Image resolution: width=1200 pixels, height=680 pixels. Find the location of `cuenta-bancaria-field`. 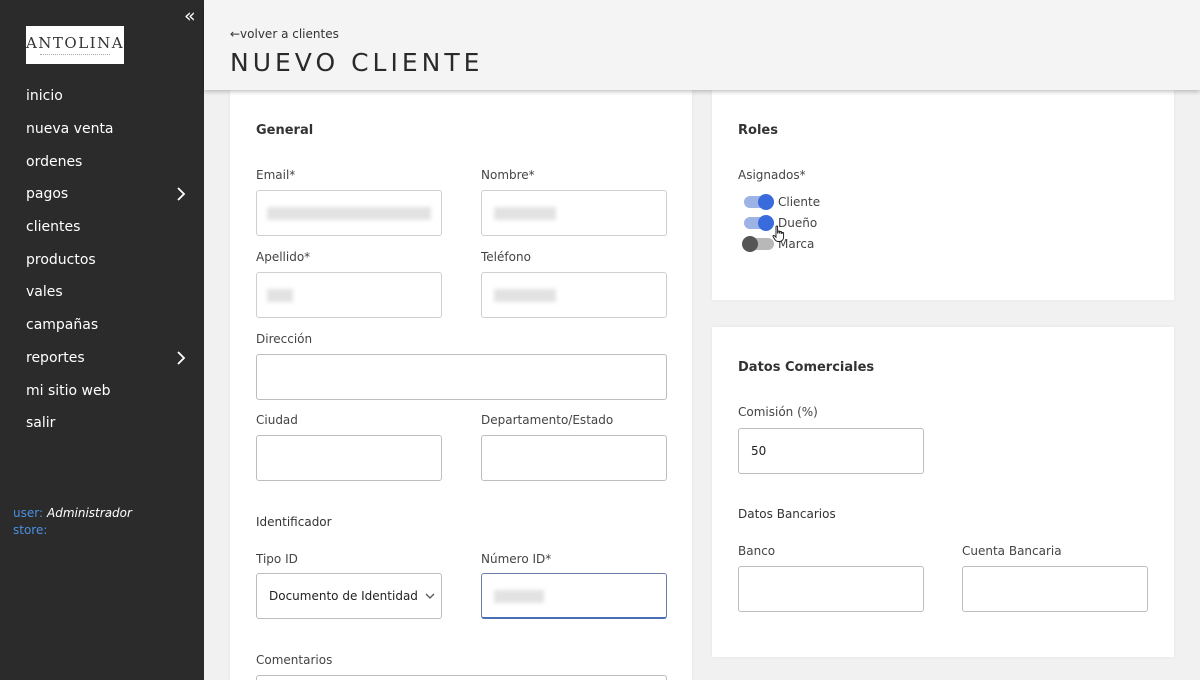

cuenta-bancaria-field is located at coordinates (1055, 589).